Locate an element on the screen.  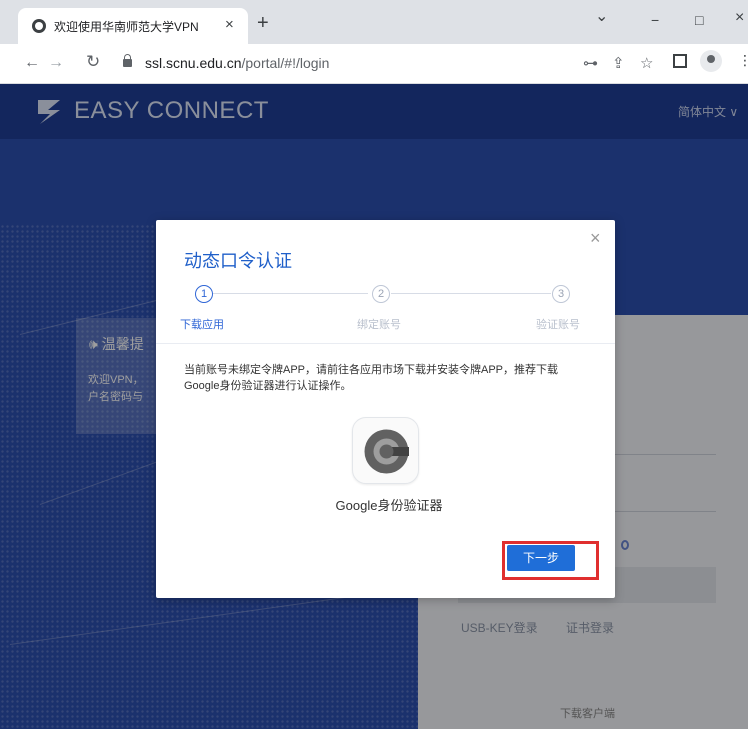
browser-tab-bar: 欢迎使用华南师范大学VPN × + ⌄ − □ × is located at coordinates (374, 22).